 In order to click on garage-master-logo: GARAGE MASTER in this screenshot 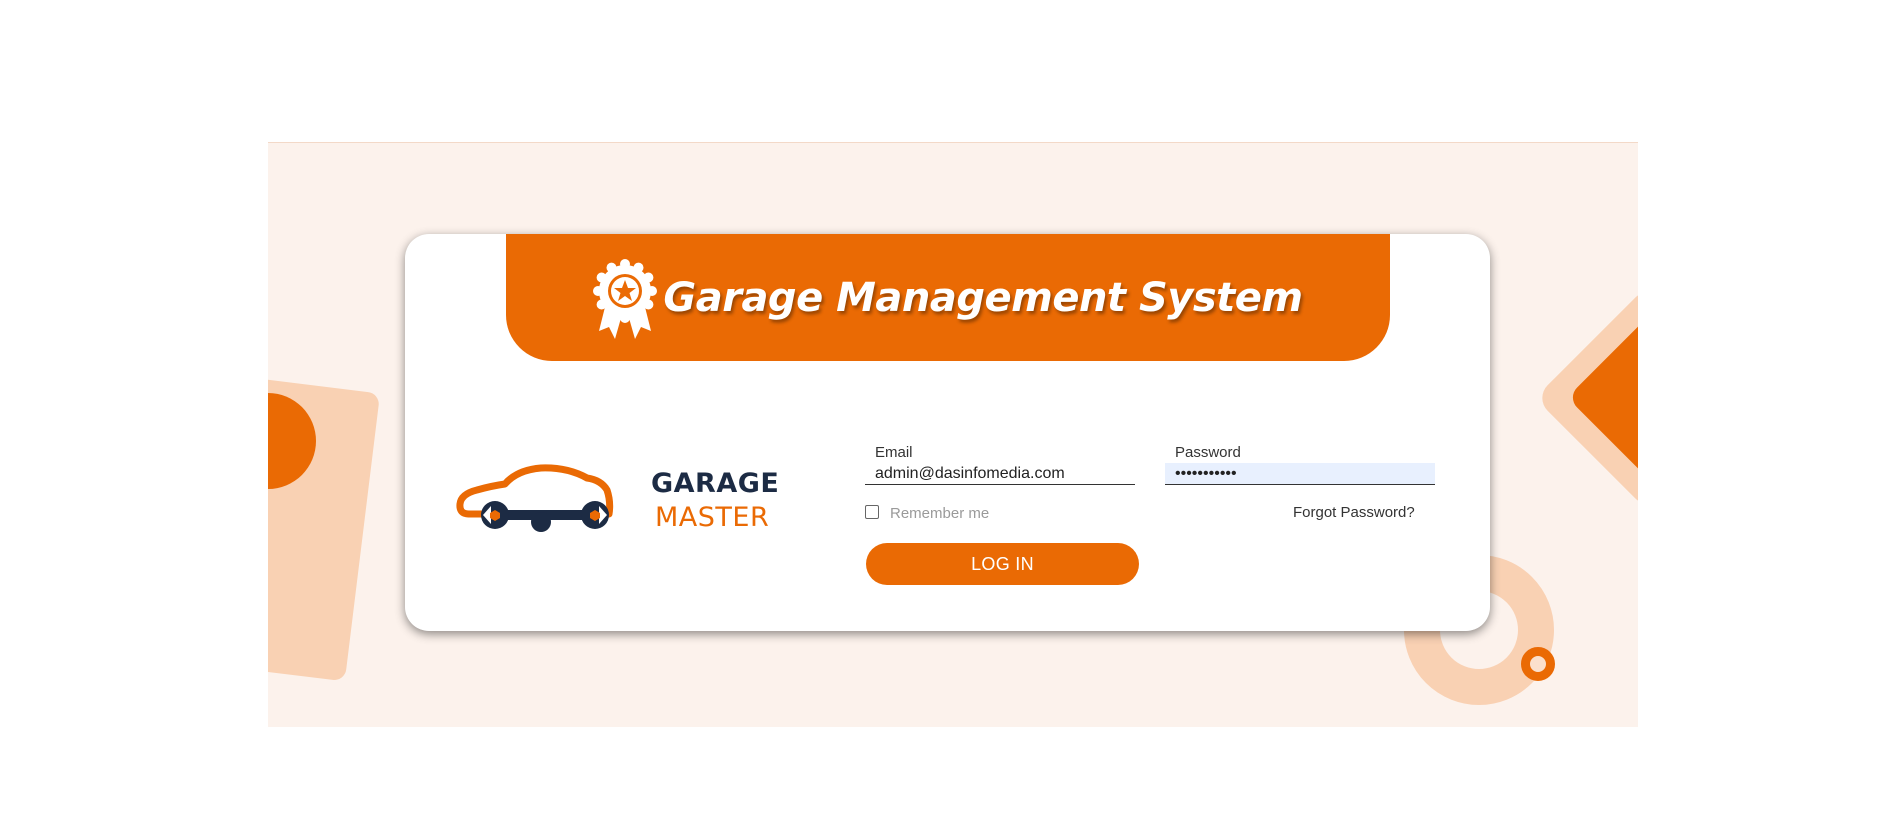, I will do `click(620, 501)`.